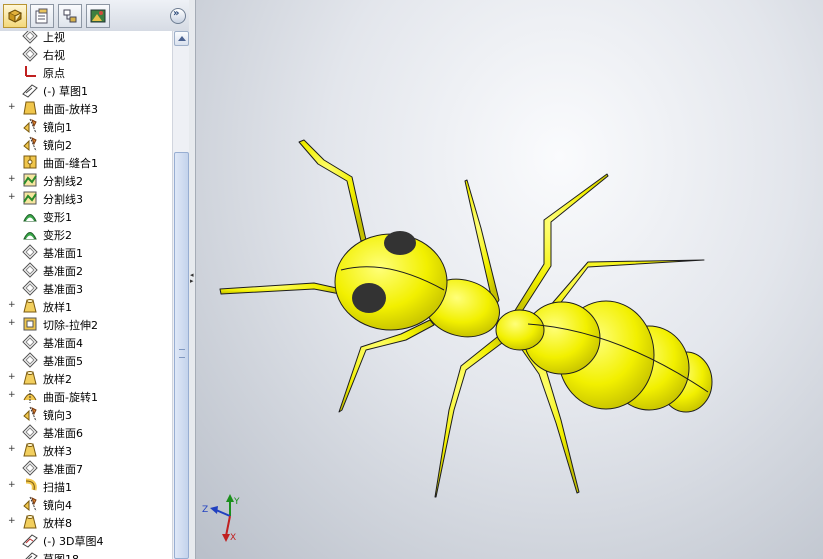 This screenshot has height=559, width=823. Describe the element at coordinates (57, 379) in the screenshot. I see `tree-item-label: 放样2` at that location.